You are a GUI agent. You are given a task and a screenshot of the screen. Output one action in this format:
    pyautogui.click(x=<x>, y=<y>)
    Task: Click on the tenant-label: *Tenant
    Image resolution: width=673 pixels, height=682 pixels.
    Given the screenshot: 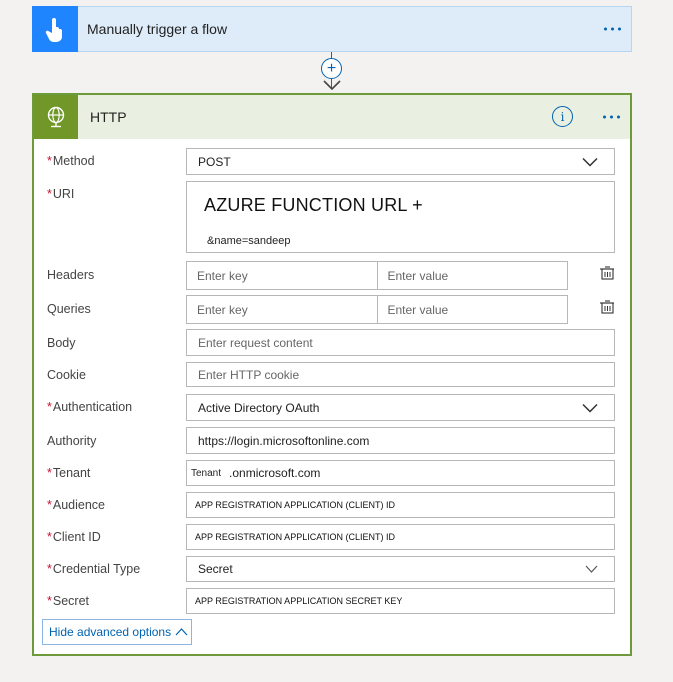 What is the action you would take?
    pyautogui.click(x=69, y=473)
    